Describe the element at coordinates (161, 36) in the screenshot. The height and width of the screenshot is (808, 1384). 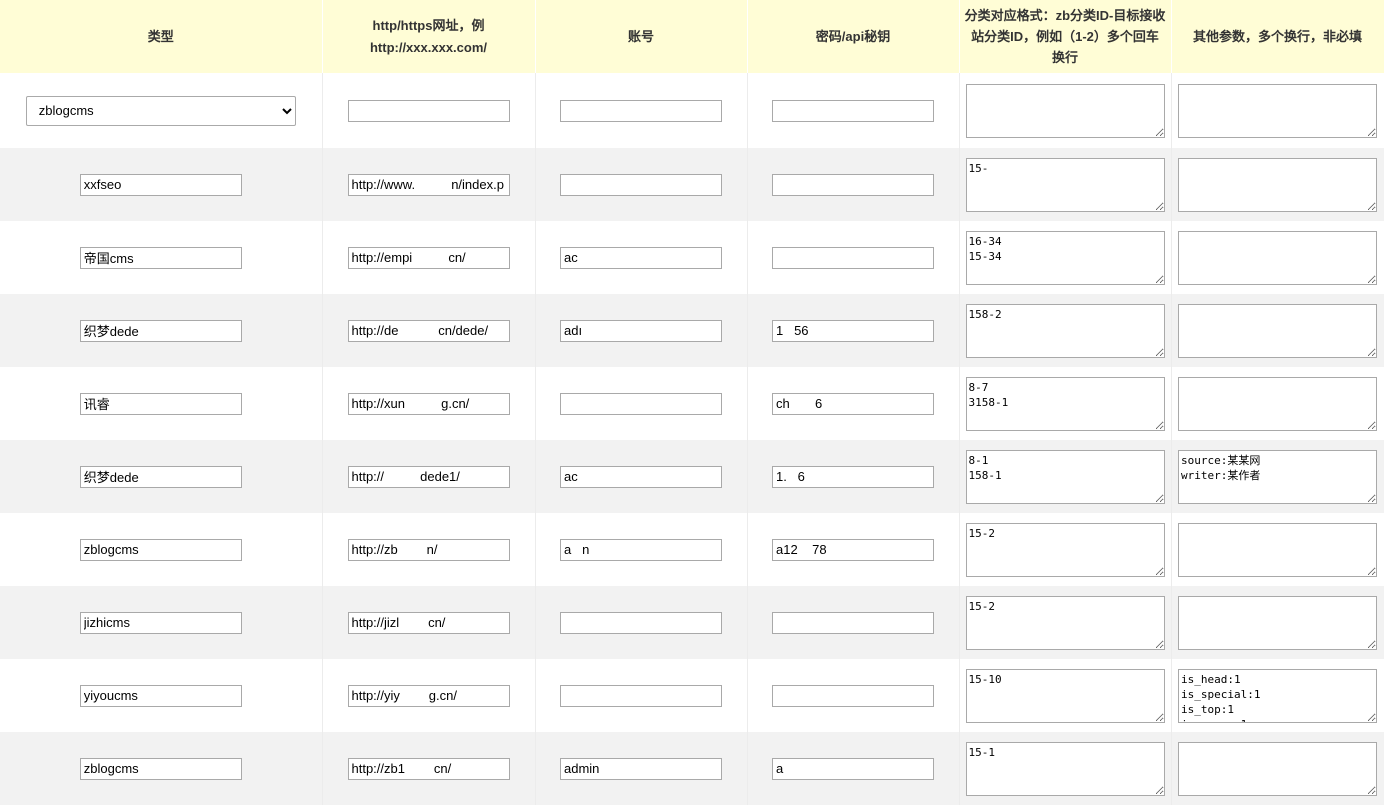
I see `header-type: 类型` at that location.